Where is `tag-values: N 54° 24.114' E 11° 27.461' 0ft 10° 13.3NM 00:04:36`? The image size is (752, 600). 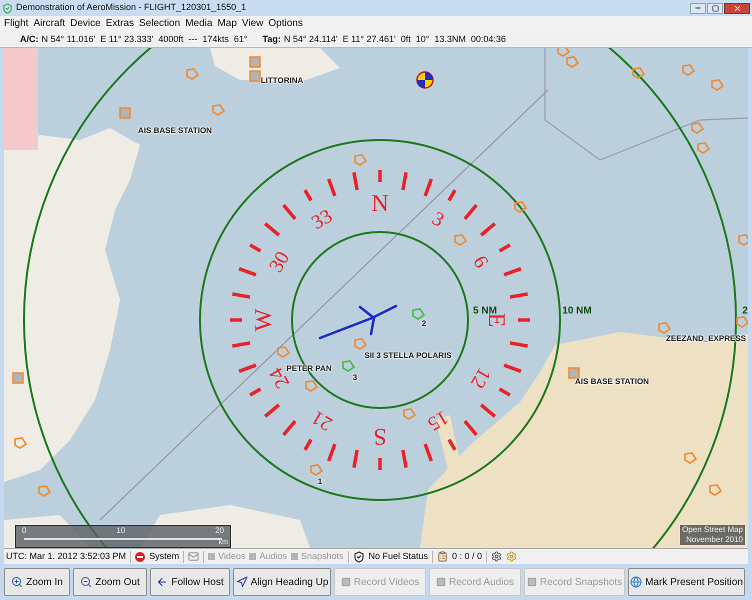
tag-values: N 54° 24.114' E 11° 27.461' 0ft 10° 13.3NM 00:04:36 is located at coordinates (395, 39).